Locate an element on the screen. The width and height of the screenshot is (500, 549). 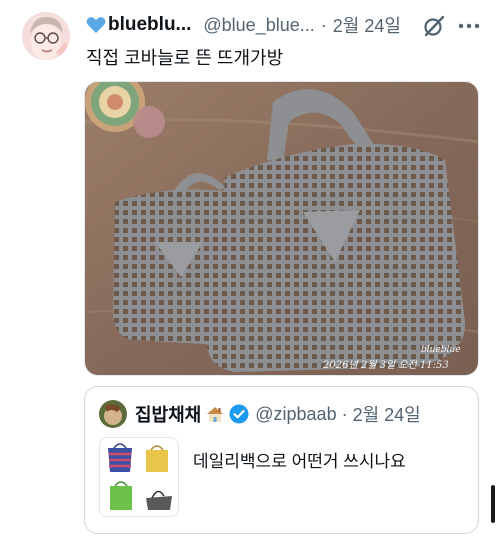
quoted-display-name: 집밥채채 is located at coordinates (168, 414).